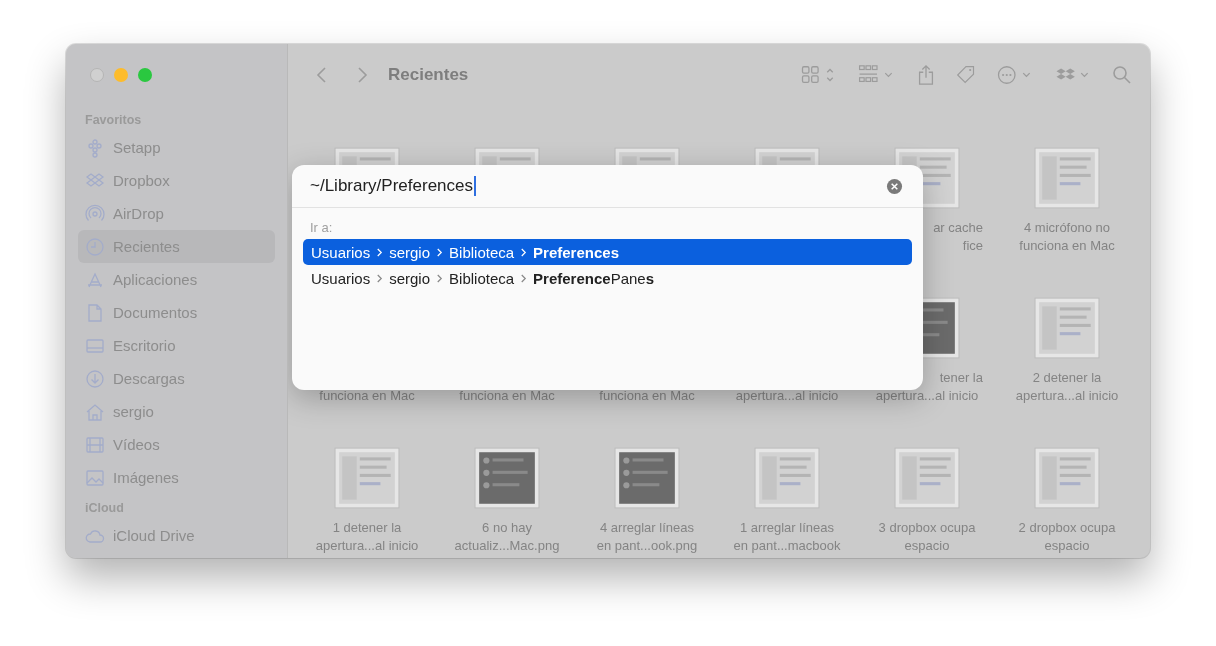 Image resolution: width=1216 pixels, height=646 pixels. Describe the element at coordinates (176, 535) in the screenshot. I see `sidebar-item: iCloud Drive` at that location.